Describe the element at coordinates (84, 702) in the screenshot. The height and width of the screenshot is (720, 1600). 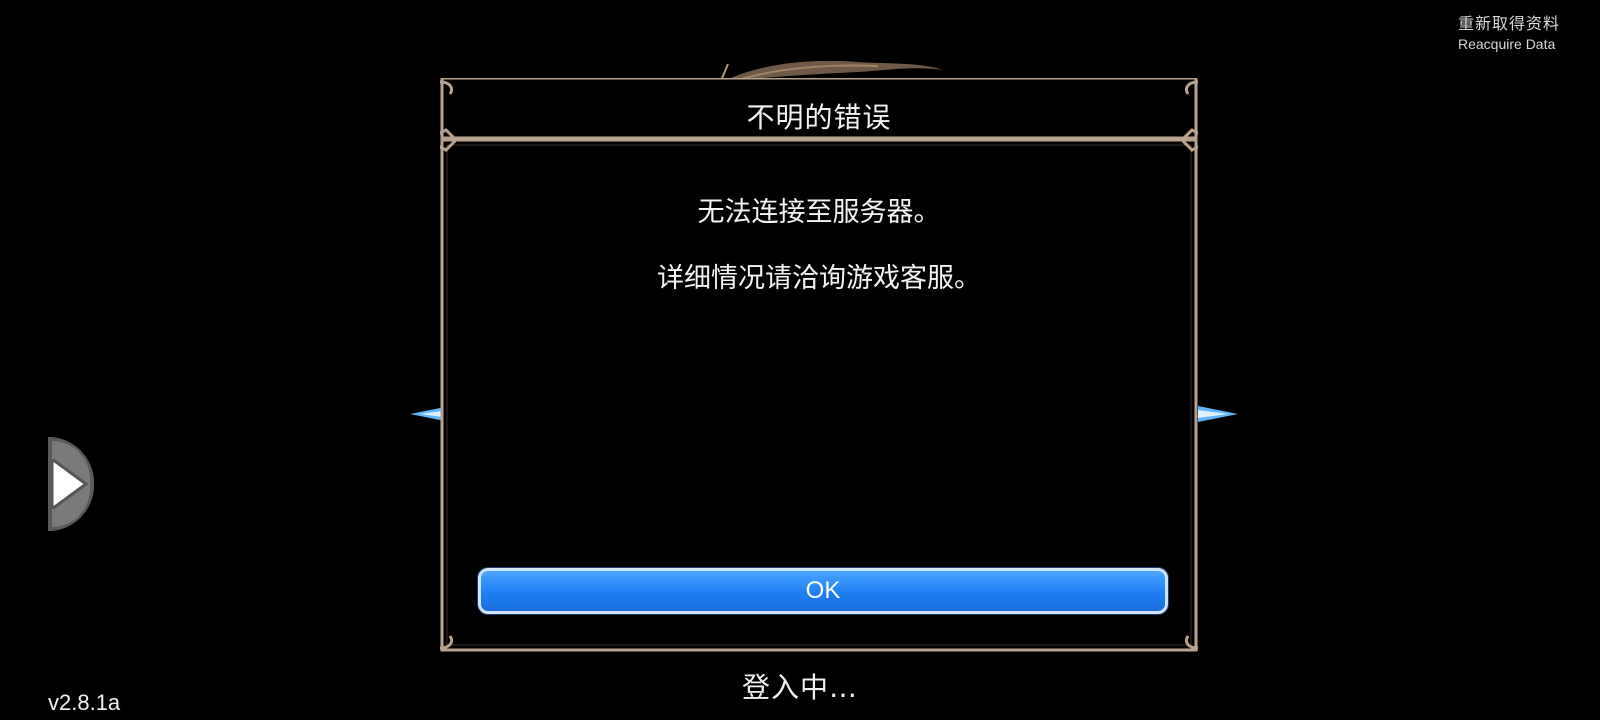
I see `version-label: v2.8.1a` at that location.